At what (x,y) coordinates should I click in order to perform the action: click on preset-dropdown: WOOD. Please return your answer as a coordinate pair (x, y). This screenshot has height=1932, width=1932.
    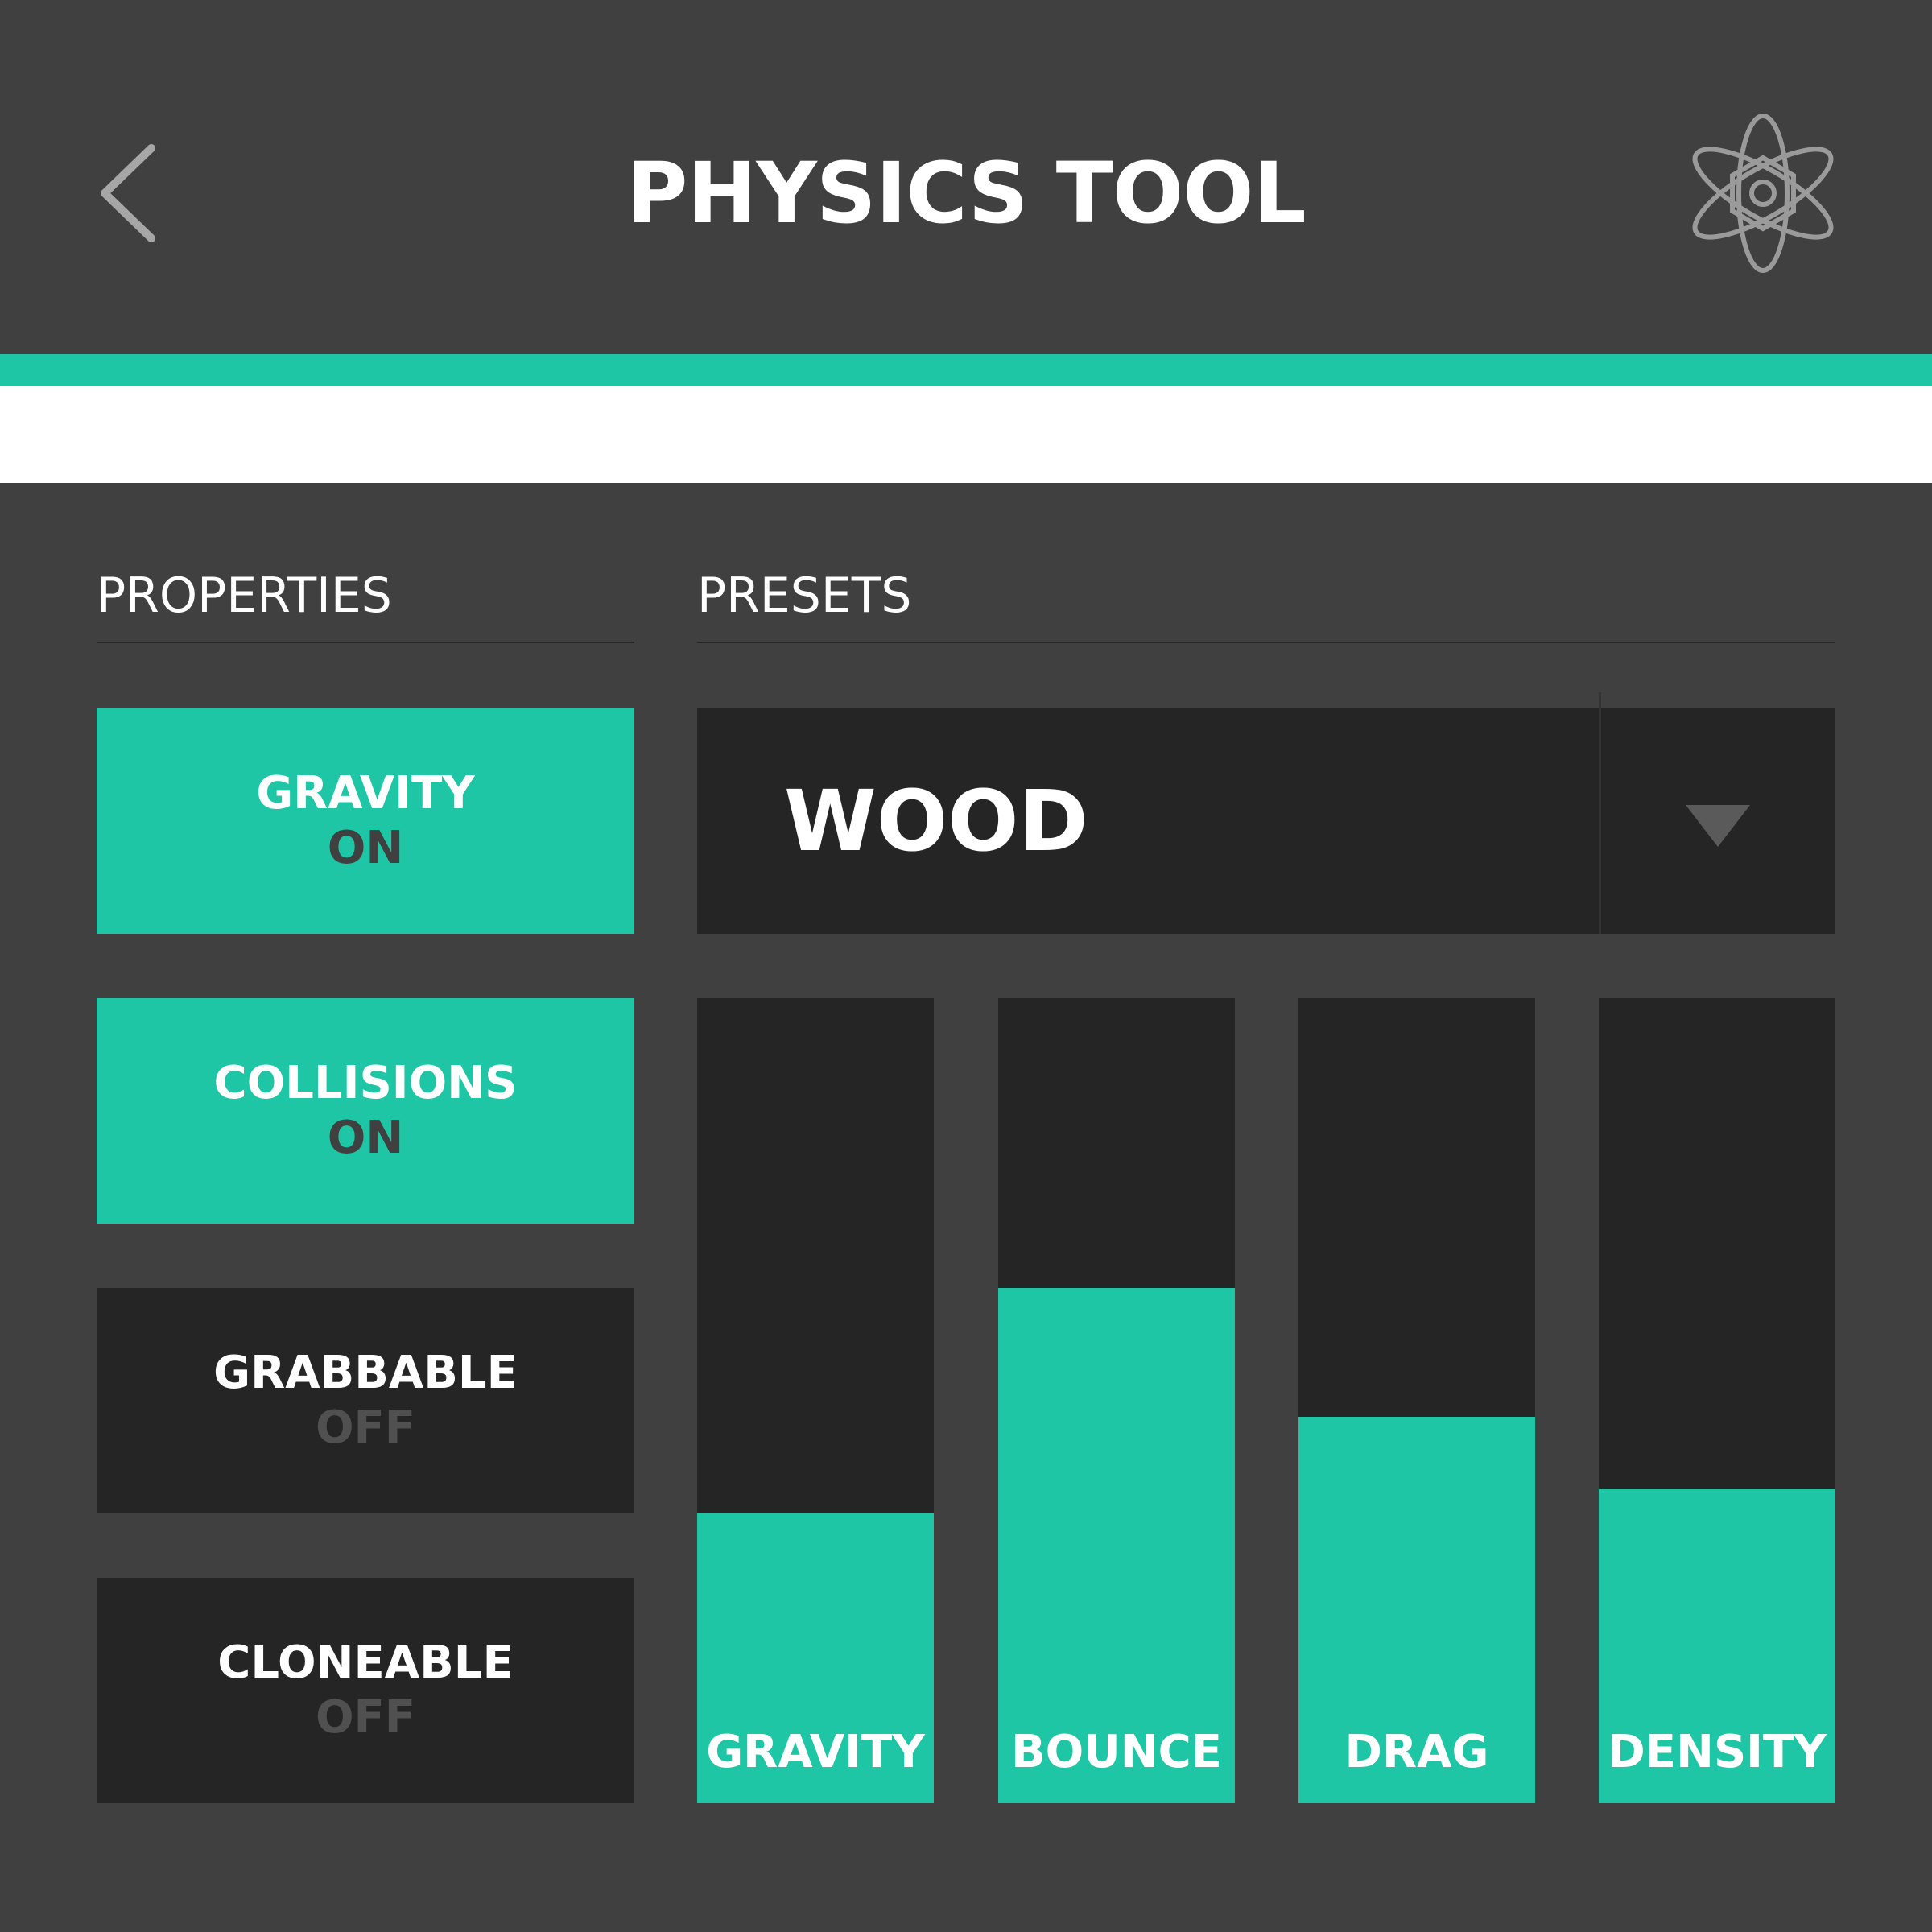
    Looking at the image, I should click on (1266, 813).